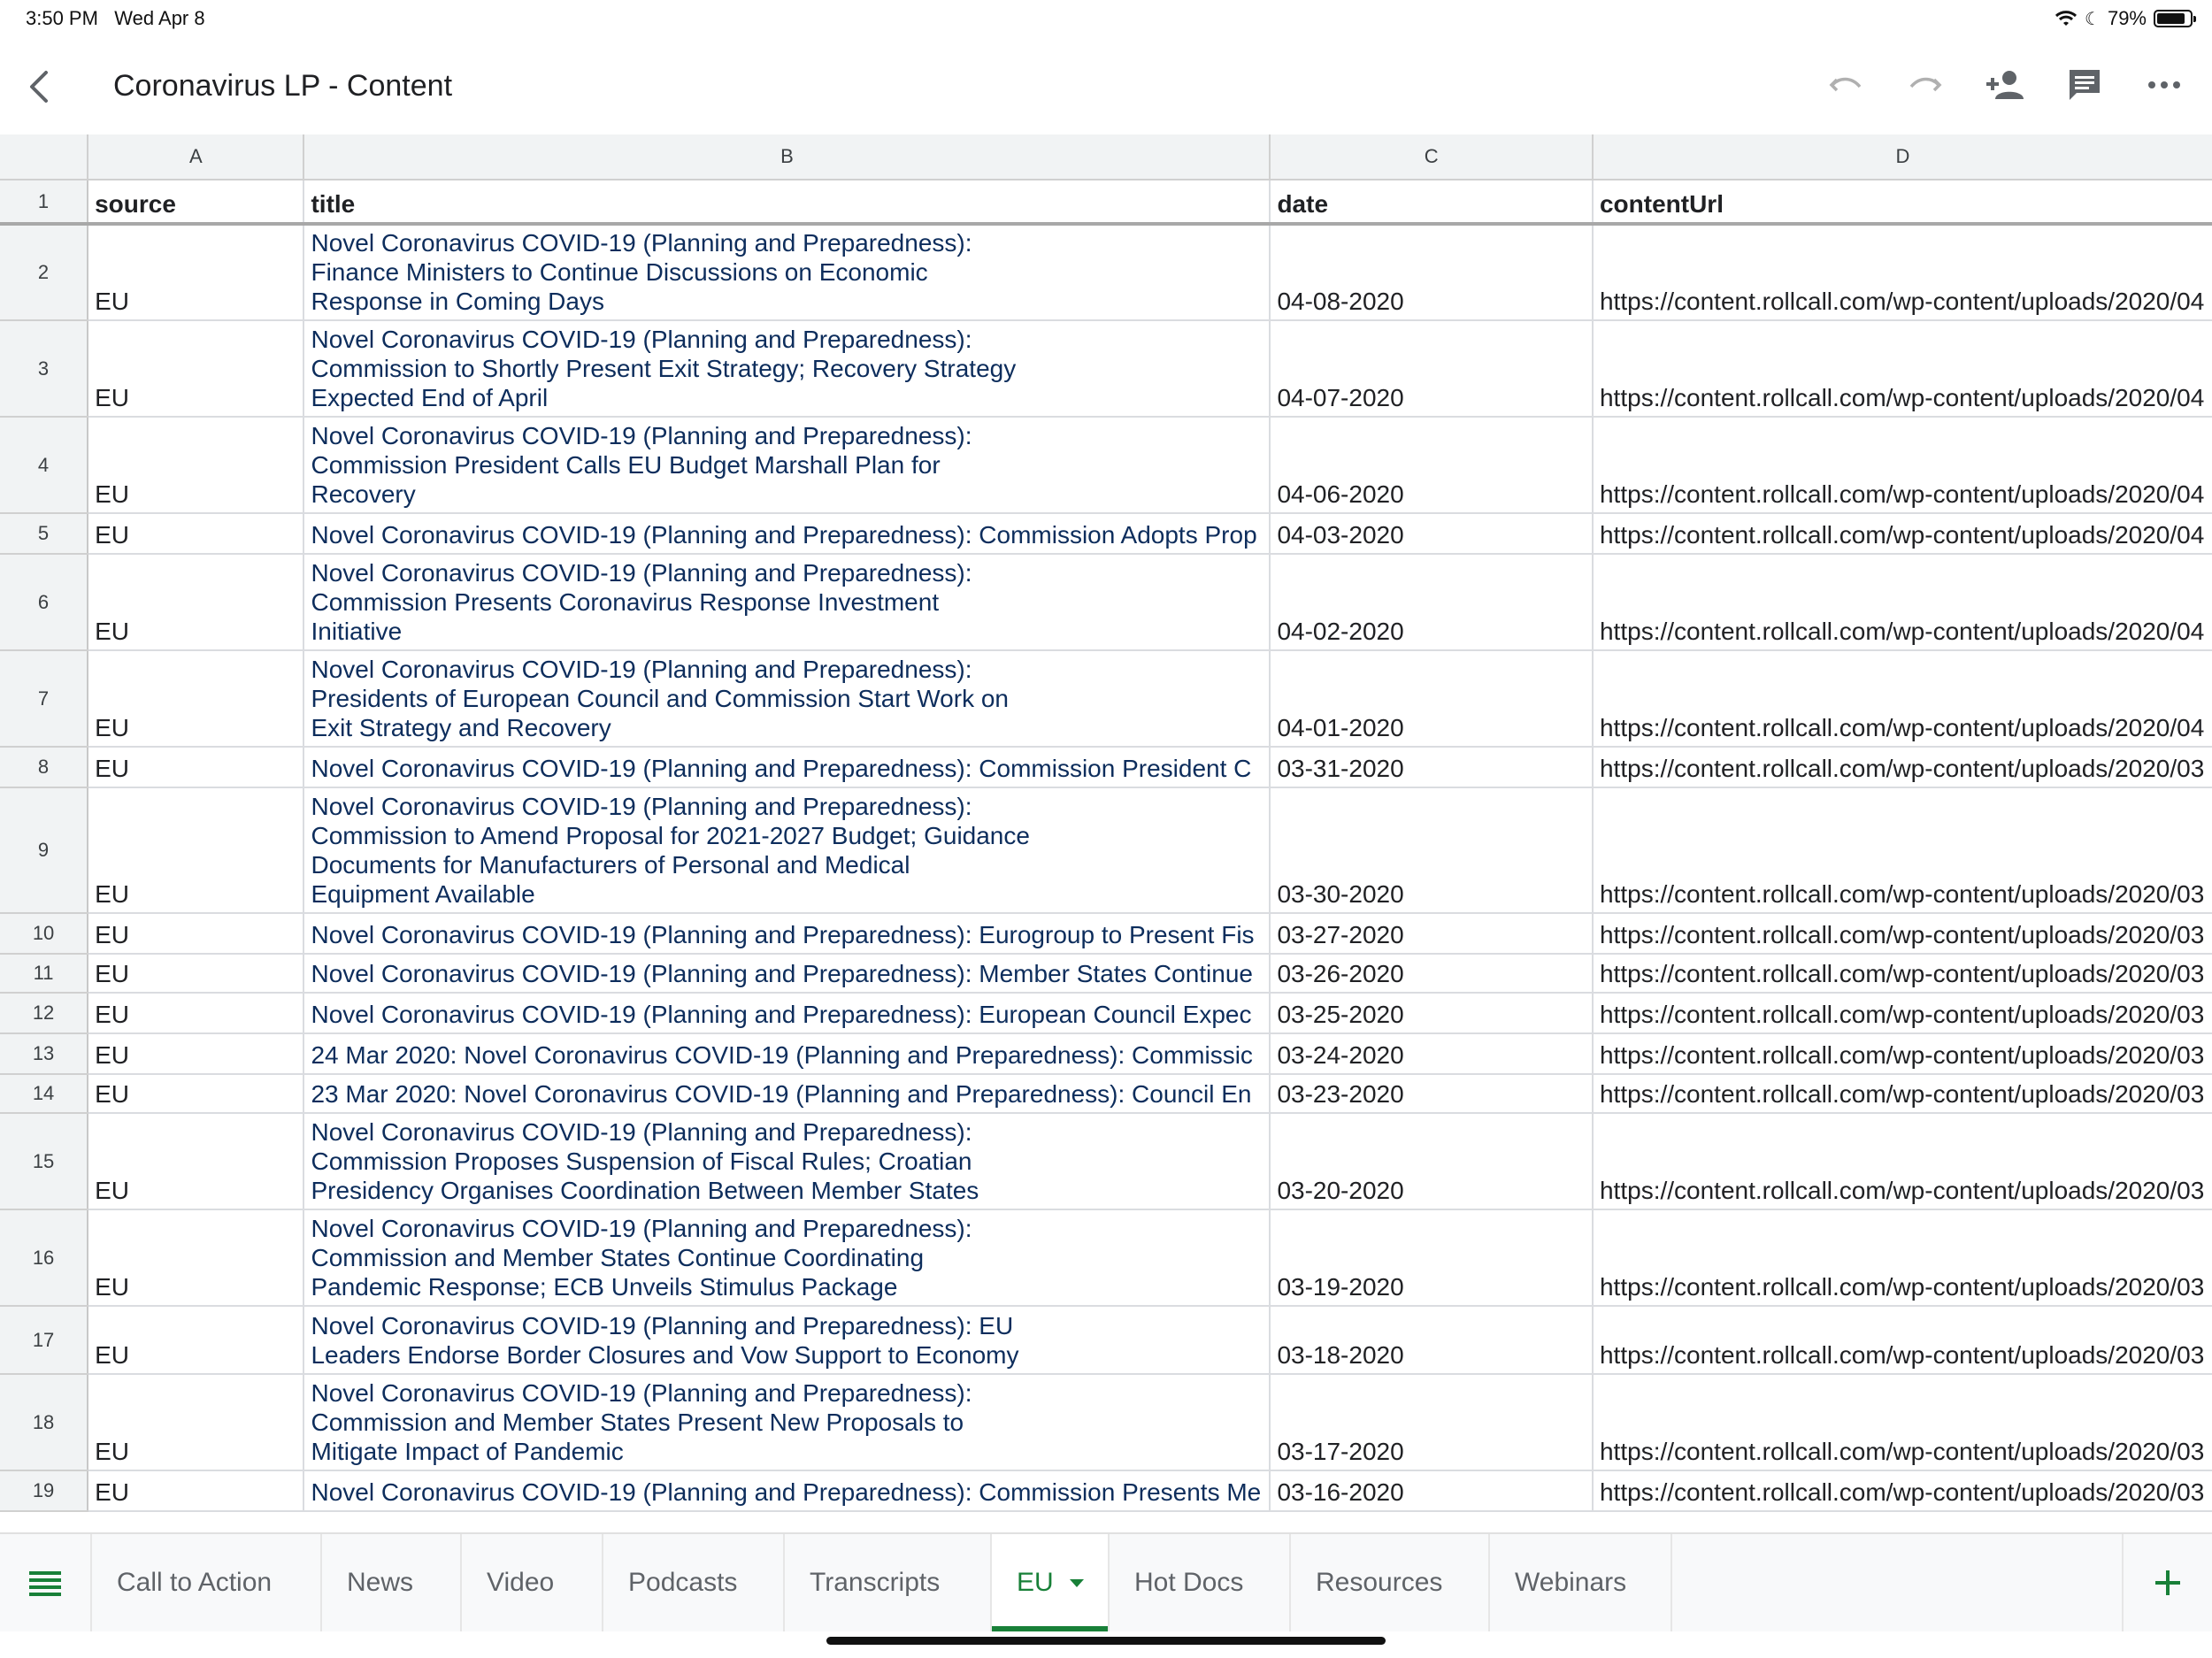 The height and width of the screenshot is (1658, 2212). What do you see at coordinates (45, 203) in the screenshot?
I see `row-number: 1` at bounding box center [45, 203].